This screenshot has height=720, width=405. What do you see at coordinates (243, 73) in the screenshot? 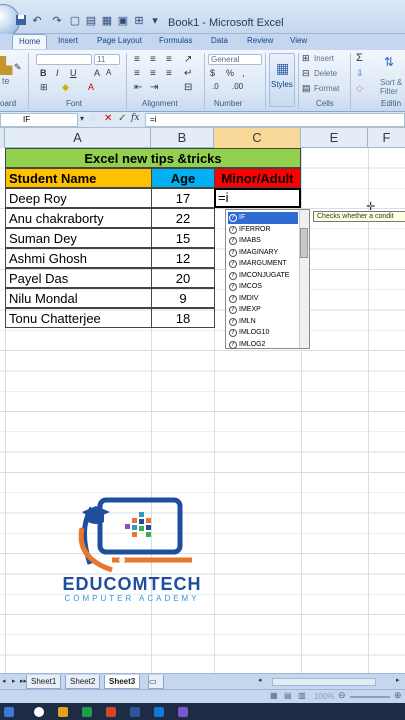
I see `comma-icon: ,` at bounding box center [243, 73].